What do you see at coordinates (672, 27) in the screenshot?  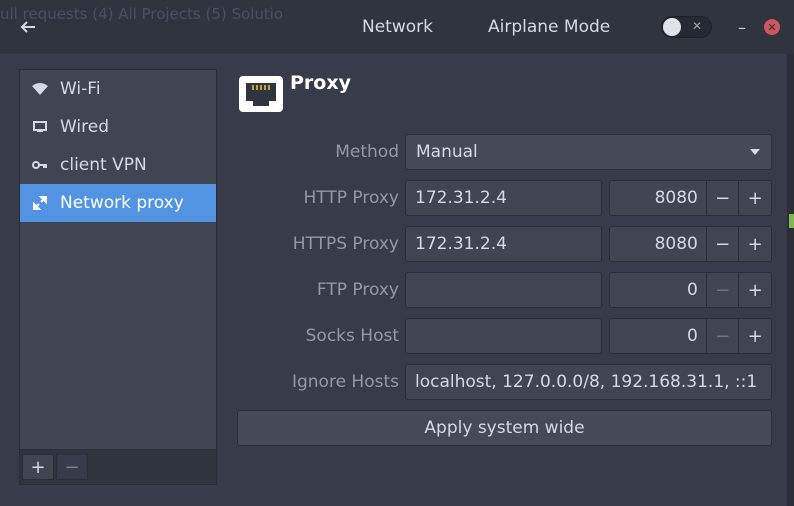 I see `toggle-knob` at bounding box center [672, 27].